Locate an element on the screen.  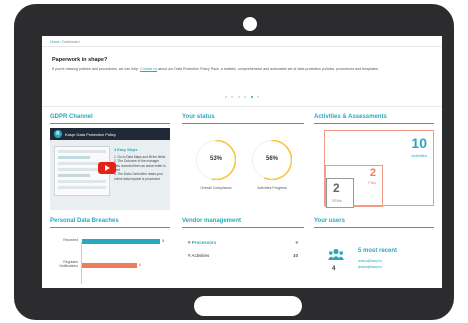
breaches-chart: Recorded 3 Regulator Notifications 0 is located at coordinates (110, 262).